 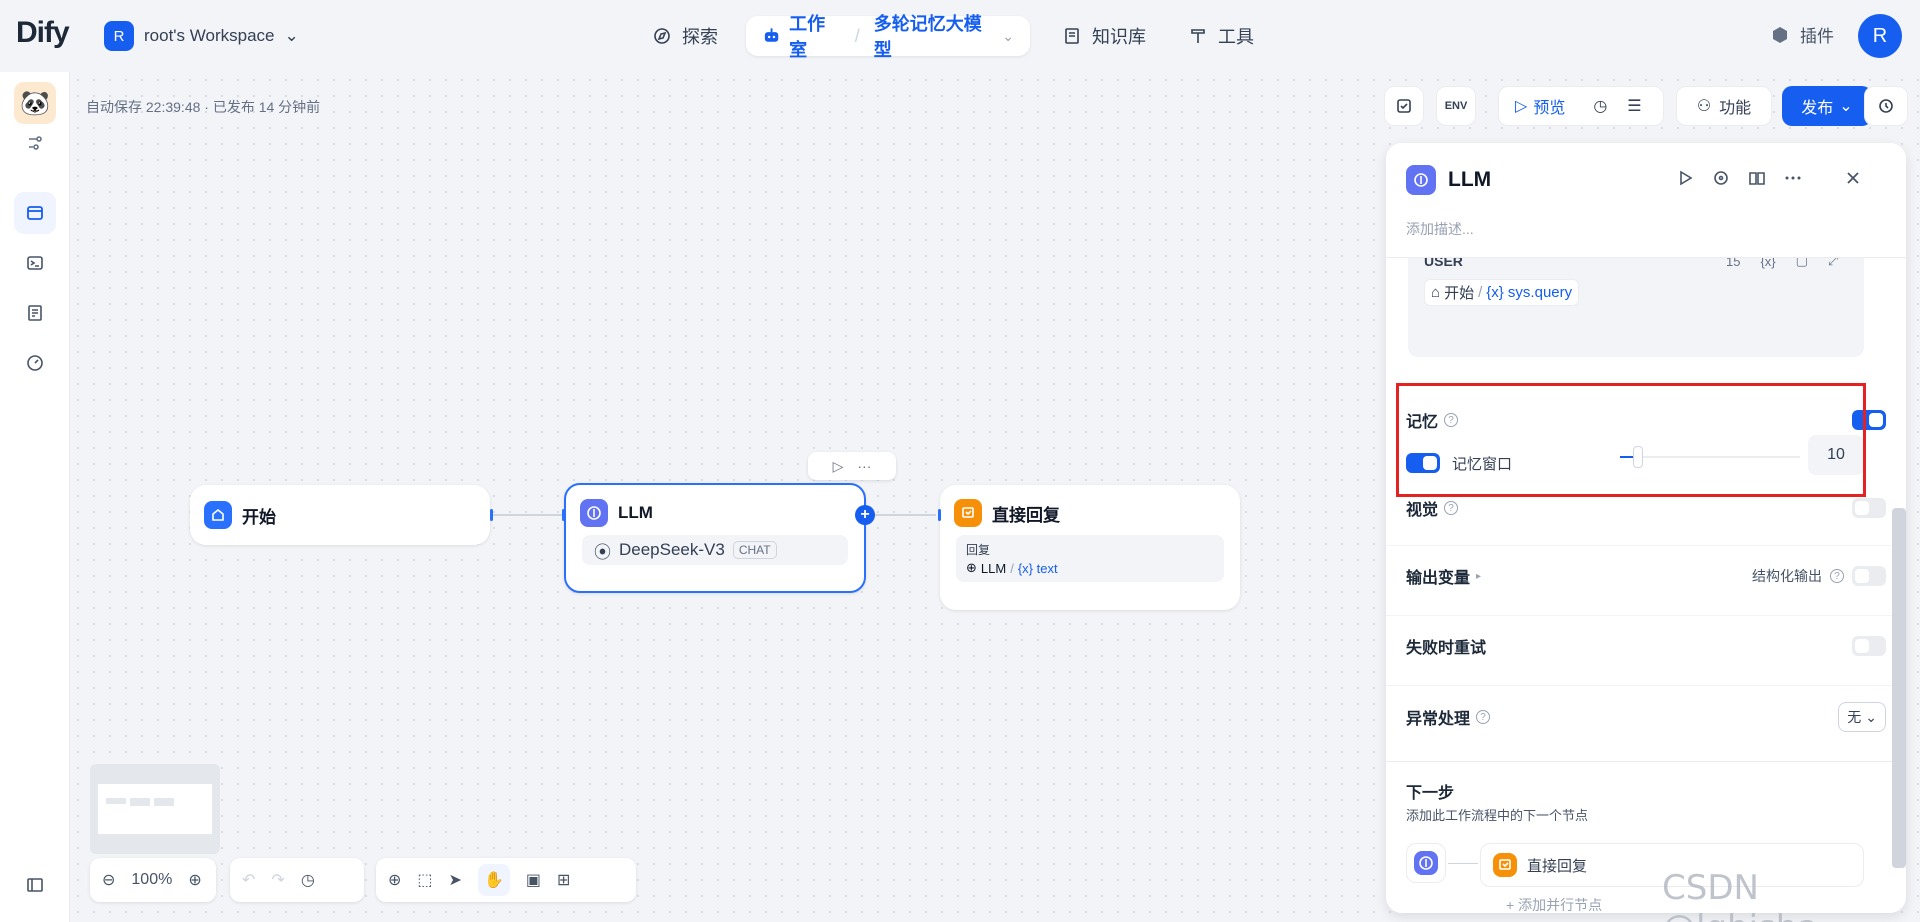 I want to click on features-button: ⚇ 功能, so click(x=1724, y=106).